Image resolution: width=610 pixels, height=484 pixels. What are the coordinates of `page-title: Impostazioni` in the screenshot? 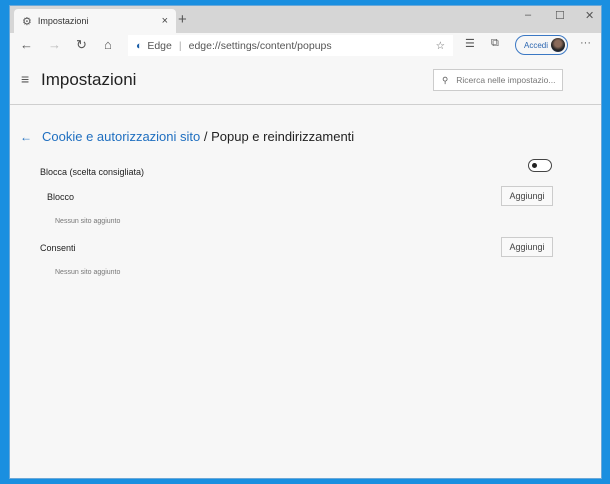 It's located at (89, 79).